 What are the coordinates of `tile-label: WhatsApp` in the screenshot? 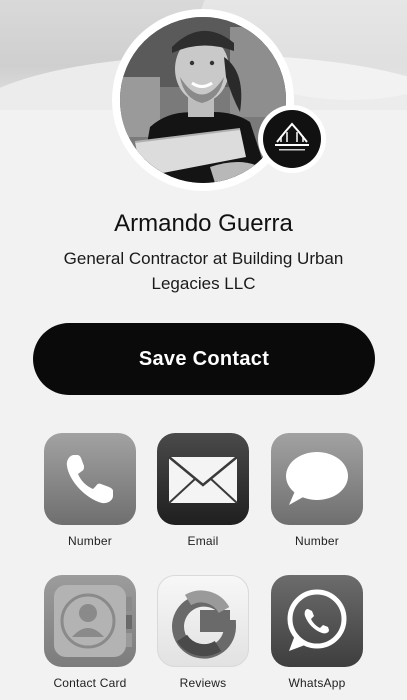 It's located at (317, 683).